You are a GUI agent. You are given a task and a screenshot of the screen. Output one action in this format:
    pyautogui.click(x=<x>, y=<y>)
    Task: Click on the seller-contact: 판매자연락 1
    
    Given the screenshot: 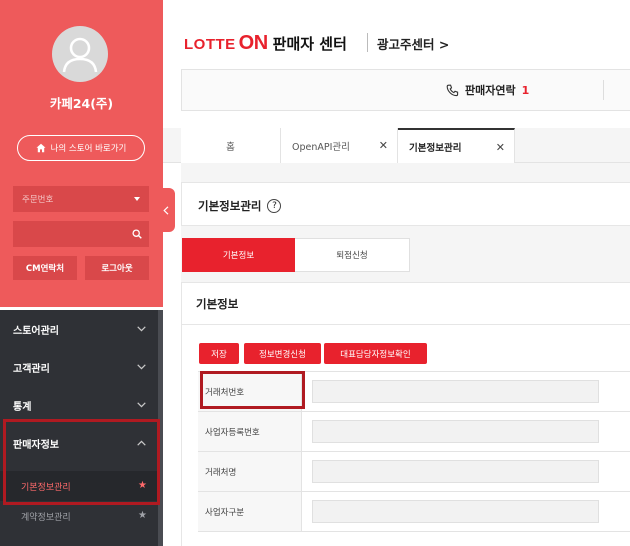 What is the action you would take?
    pyautogui.click(x=487, y=90)
    